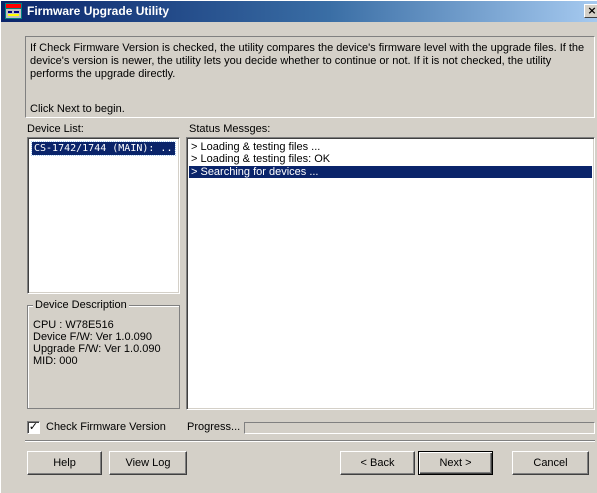 The width and height of the screenshot is (597, 493). I want to click on back-button: < Back, so click(377, 463).